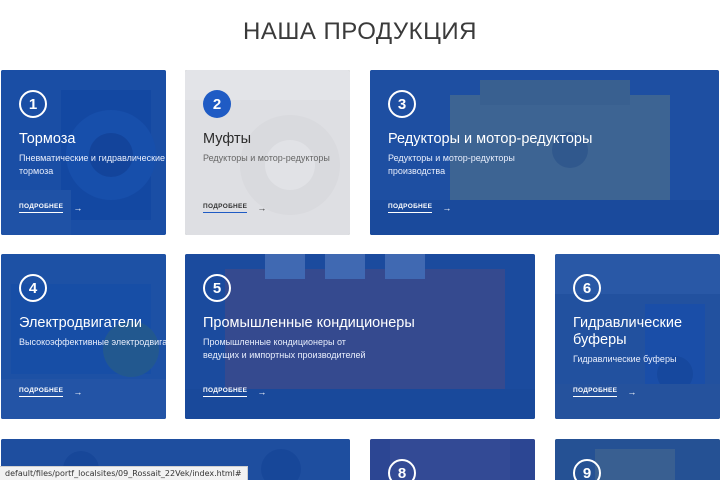 This screenshot has width=720, height=480. Describe the element at coordinates (451, 164) in the screenshot. I see `card-description: Редукторы и мотор-редукторы производства` at that location.